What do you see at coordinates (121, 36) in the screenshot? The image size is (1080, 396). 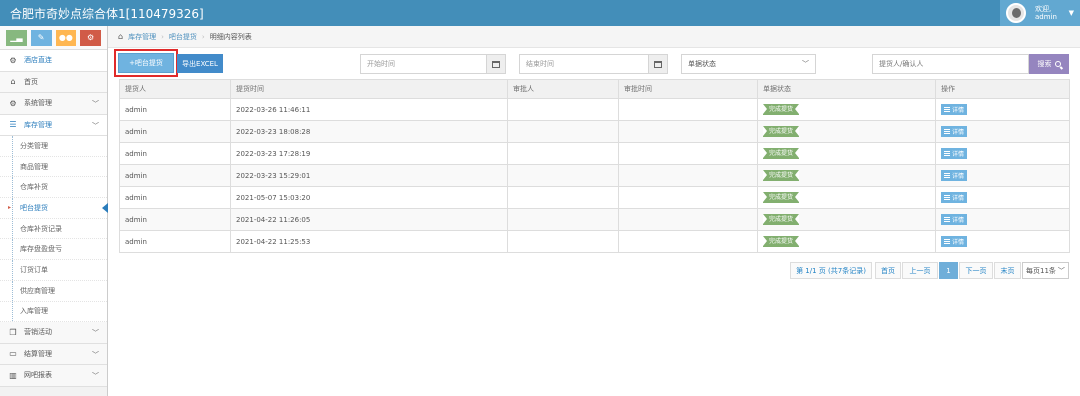 I see `home-icon: ⌂` at bounding box center [121, 36].